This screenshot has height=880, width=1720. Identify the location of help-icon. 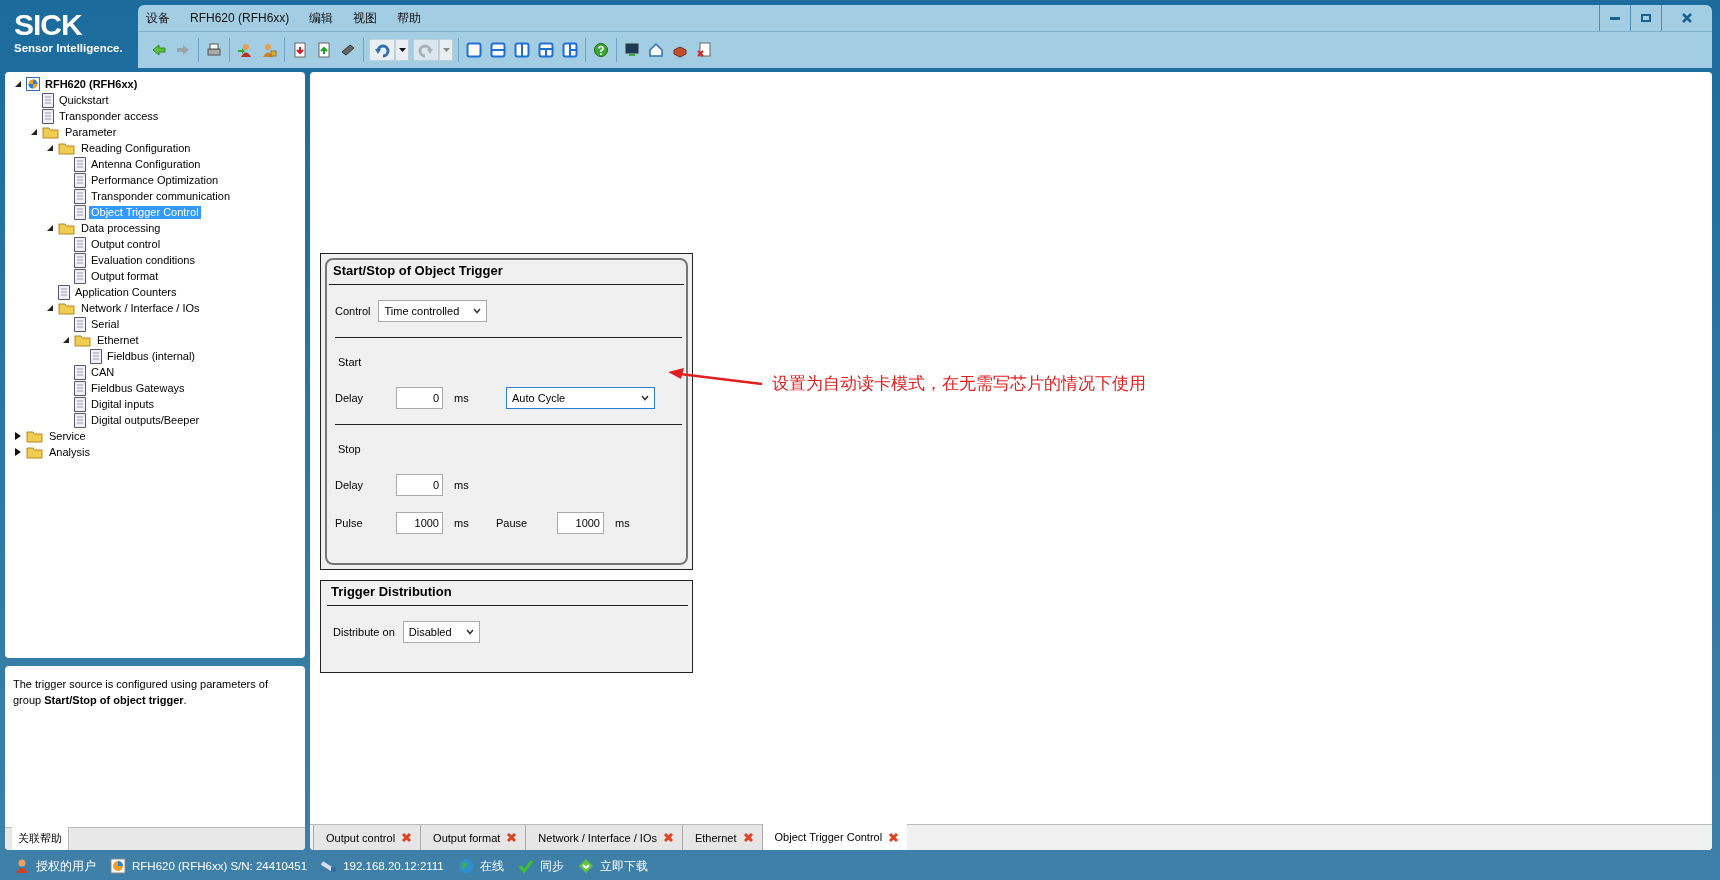
(601, 50).